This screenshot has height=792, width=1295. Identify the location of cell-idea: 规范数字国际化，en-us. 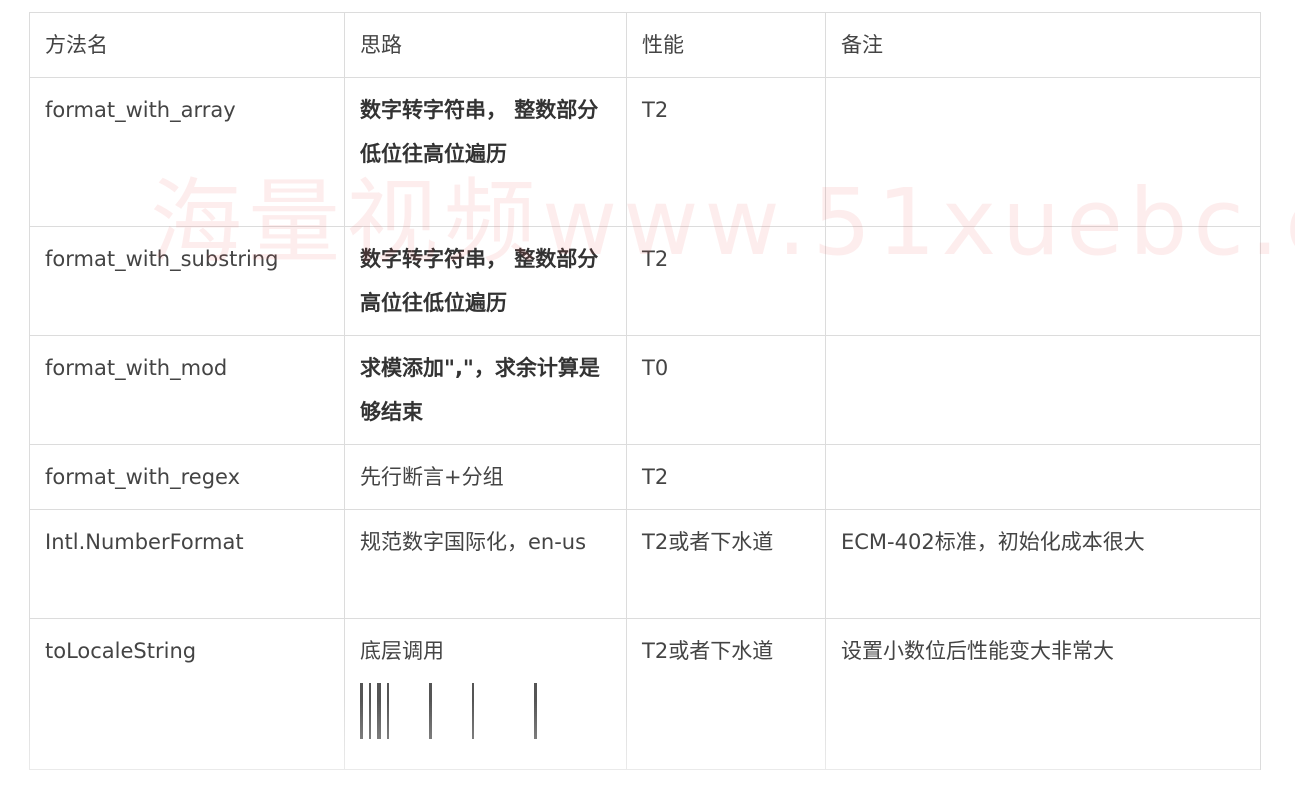
(485, 564).